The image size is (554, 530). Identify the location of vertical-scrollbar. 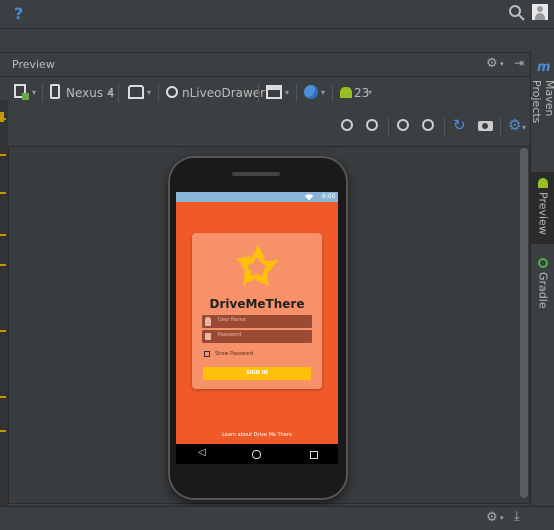
(524, 323).